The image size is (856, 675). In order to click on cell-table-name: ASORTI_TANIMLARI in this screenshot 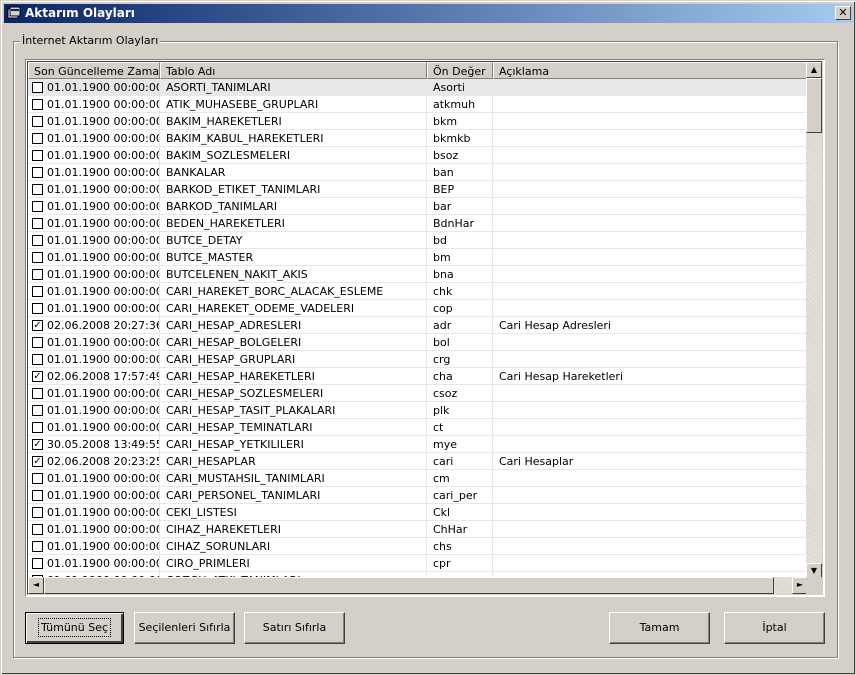, I will do `click(293, 87)`.